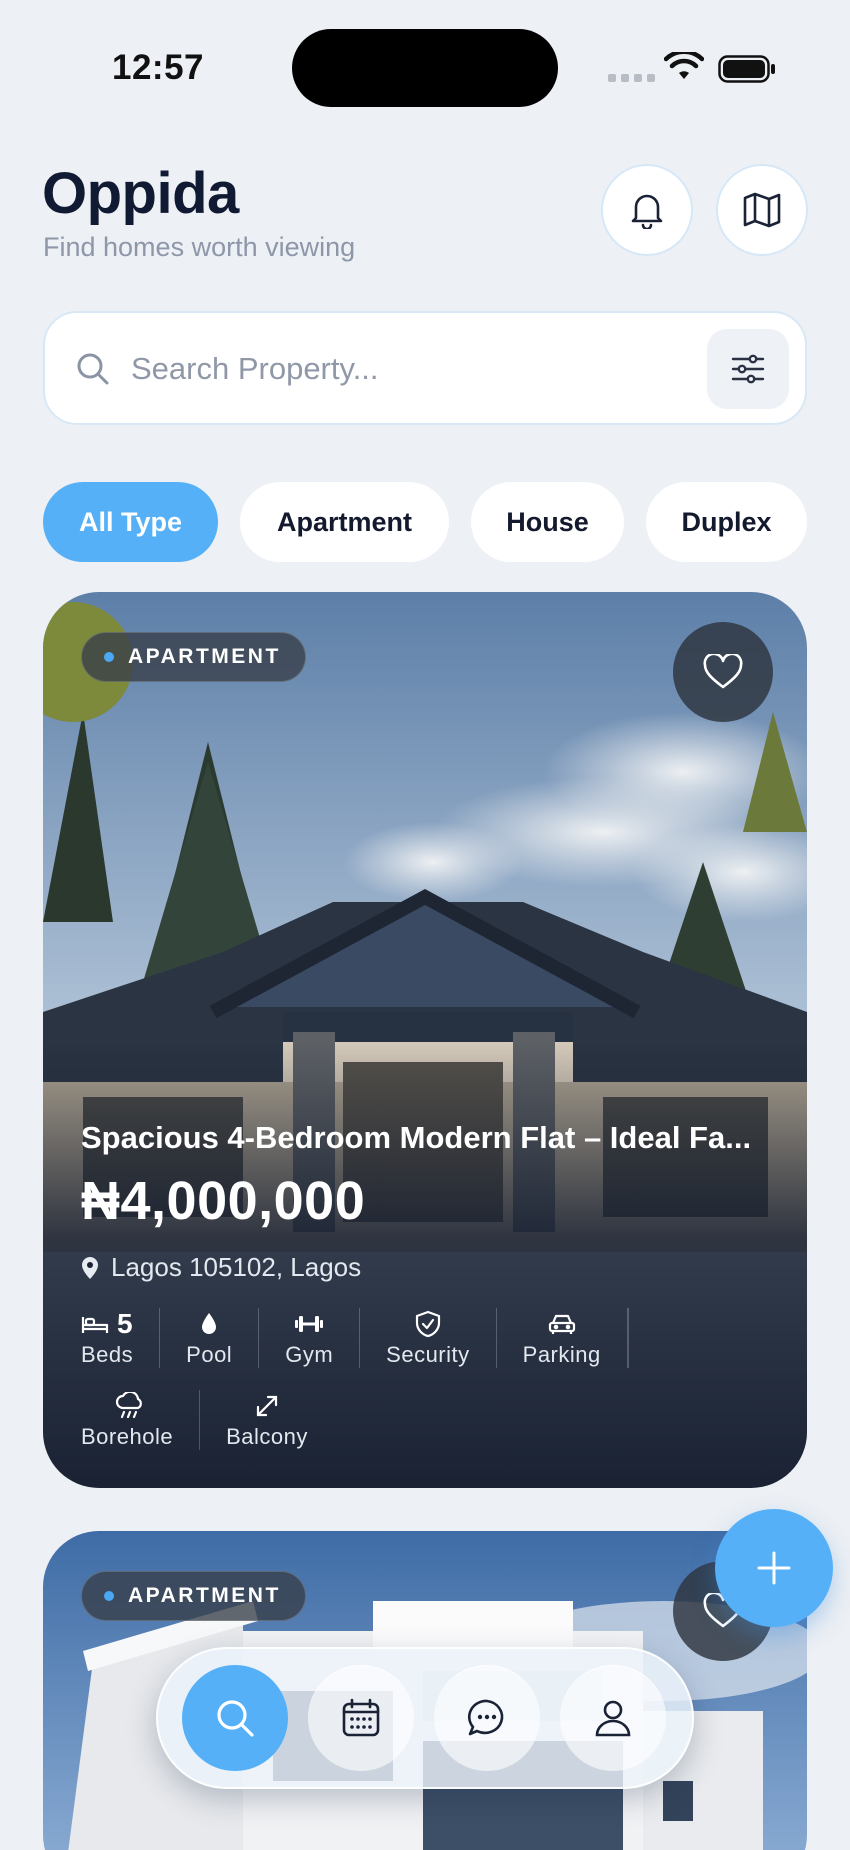 The image size is (850, 1850). What do you see at coordinates (547, 522) in the screenshot?
I see `chip-house: House` at bounding box center [547, 522].